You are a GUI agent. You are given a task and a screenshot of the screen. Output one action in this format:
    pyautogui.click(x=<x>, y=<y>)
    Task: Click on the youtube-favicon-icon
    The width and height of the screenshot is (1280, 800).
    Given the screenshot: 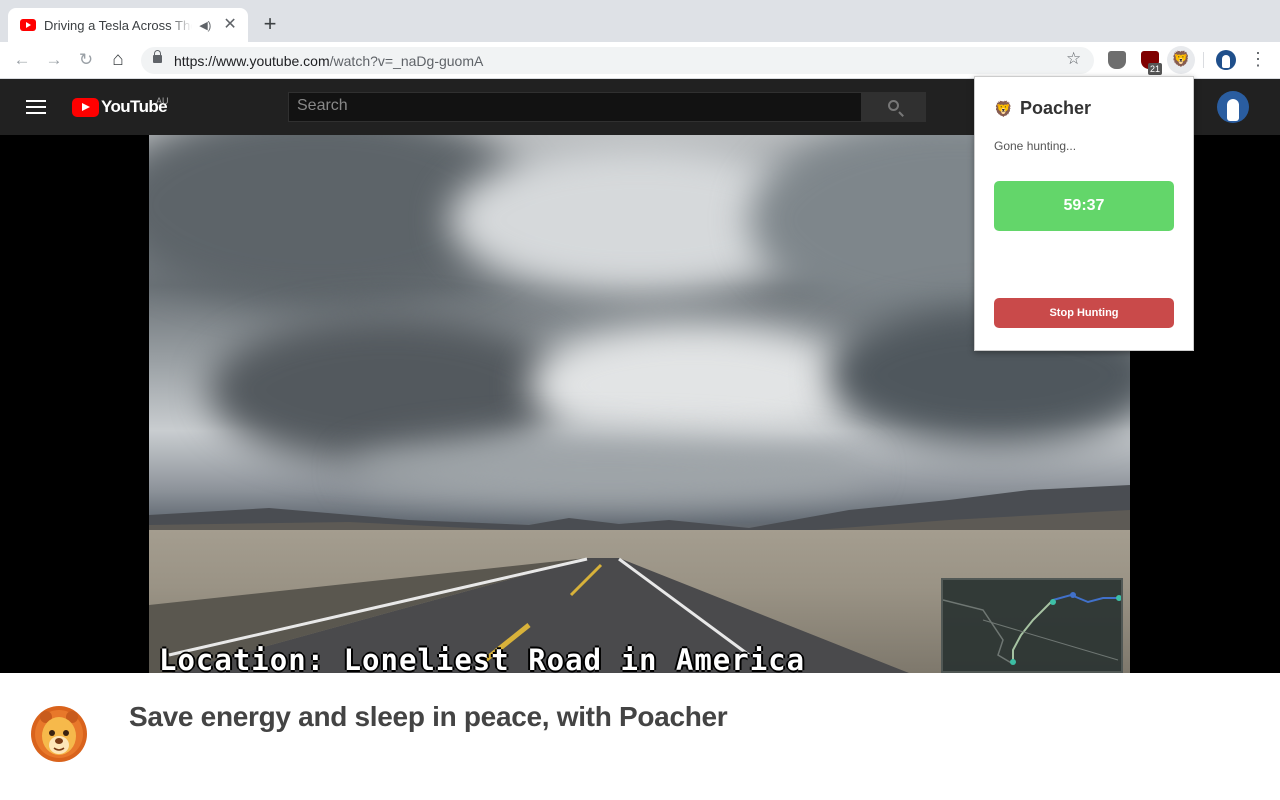 What is the action you would take?
    pyautogui.click(x=28, y=25)
    